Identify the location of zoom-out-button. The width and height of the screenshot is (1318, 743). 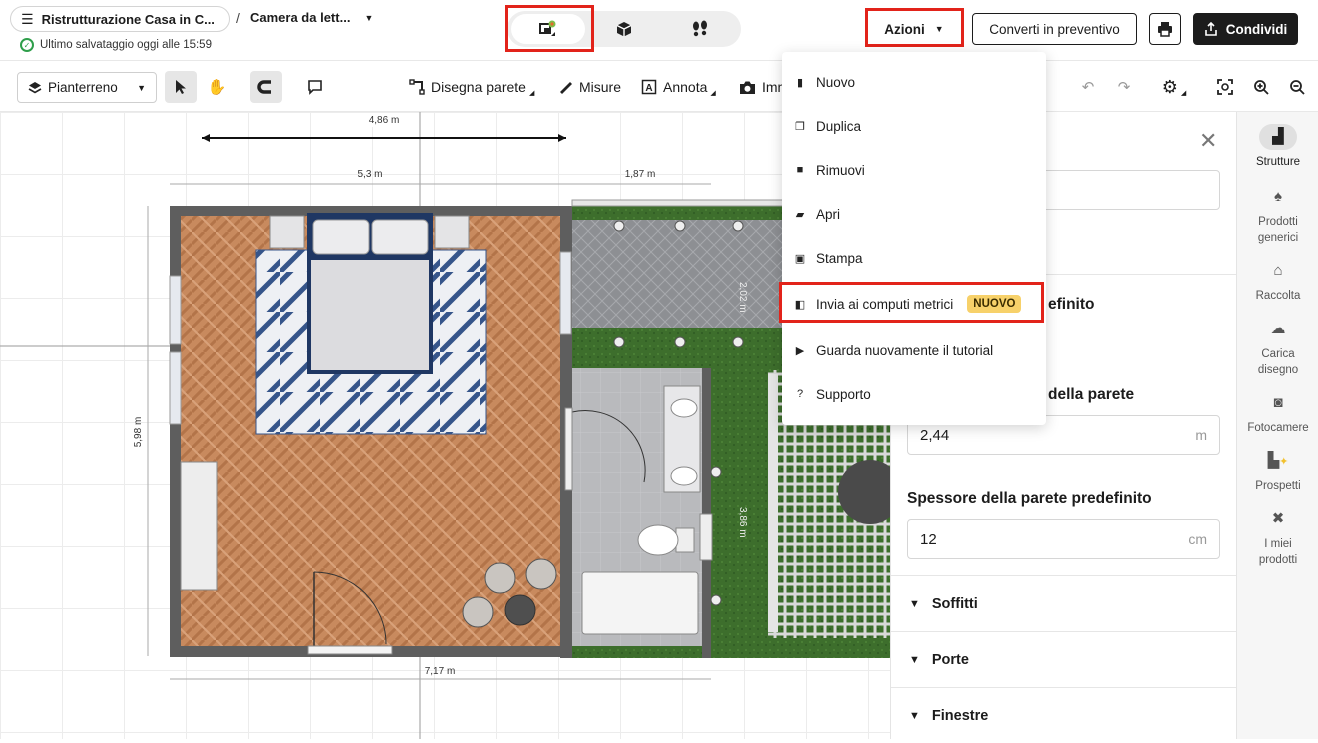
(1297, 87).